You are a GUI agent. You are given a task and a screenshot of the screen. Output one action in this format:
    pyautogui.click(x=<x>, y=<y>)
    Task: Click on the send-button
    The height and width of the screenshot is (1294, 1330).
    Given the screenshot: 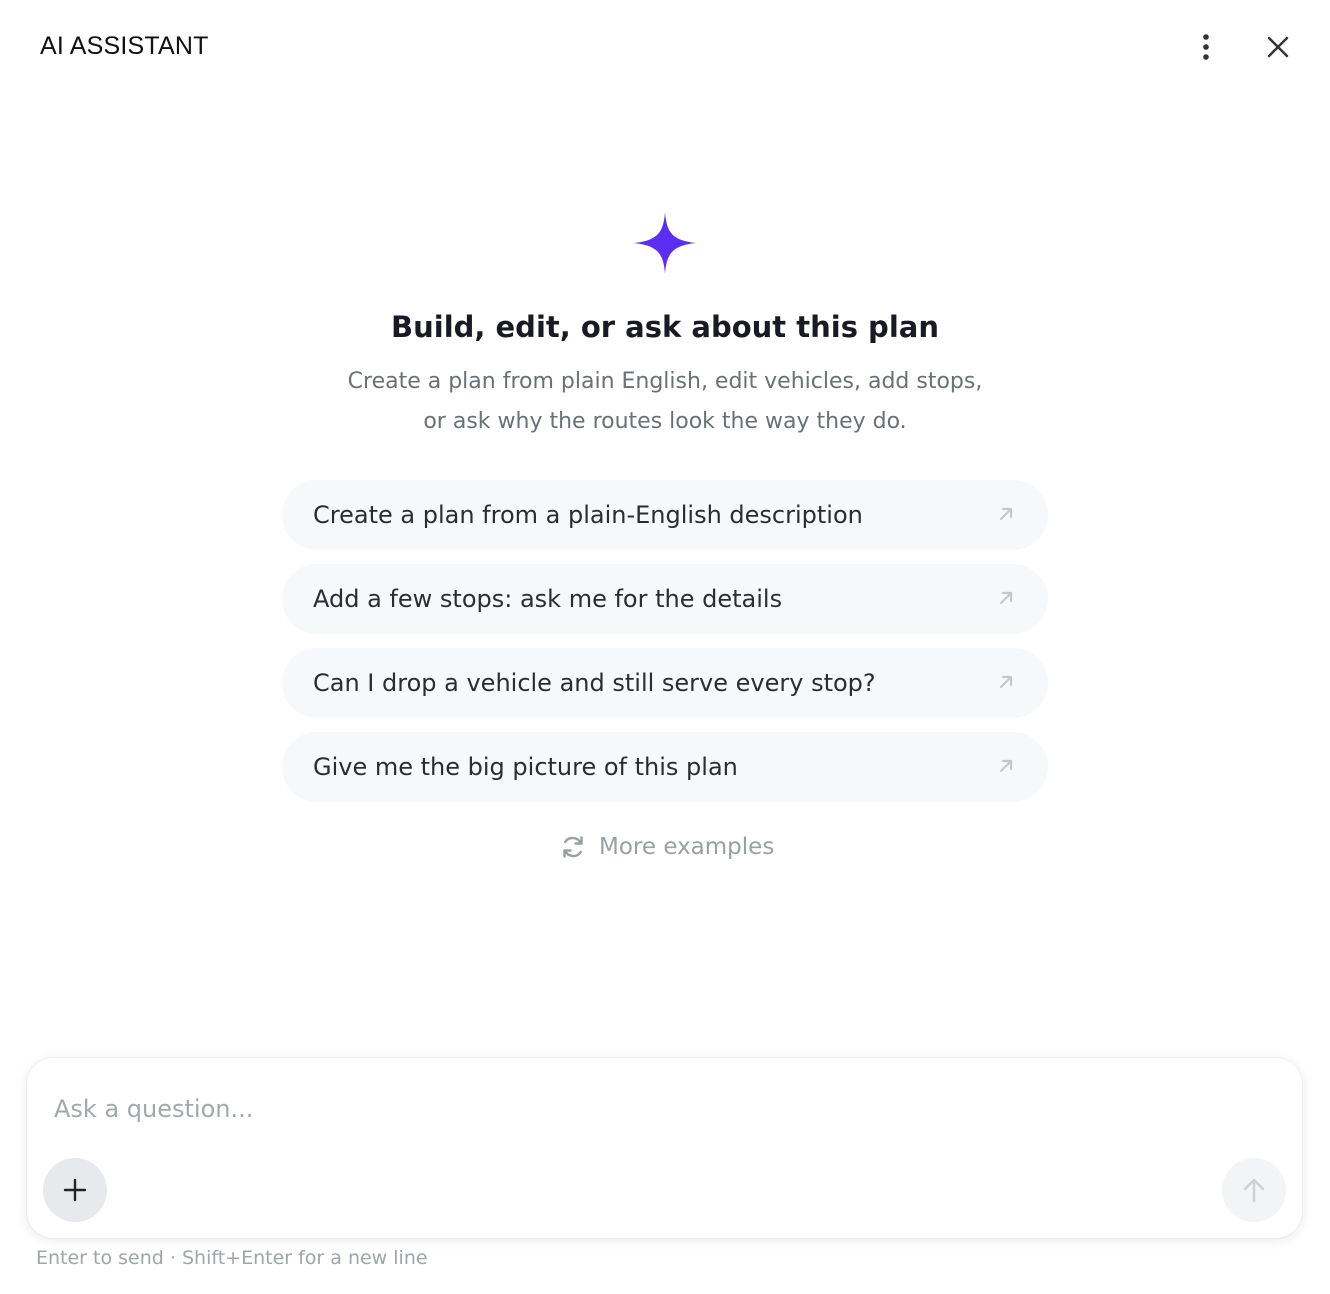 What is the action you would take?
    pyautogui.click(x=1254, y=1190)
    